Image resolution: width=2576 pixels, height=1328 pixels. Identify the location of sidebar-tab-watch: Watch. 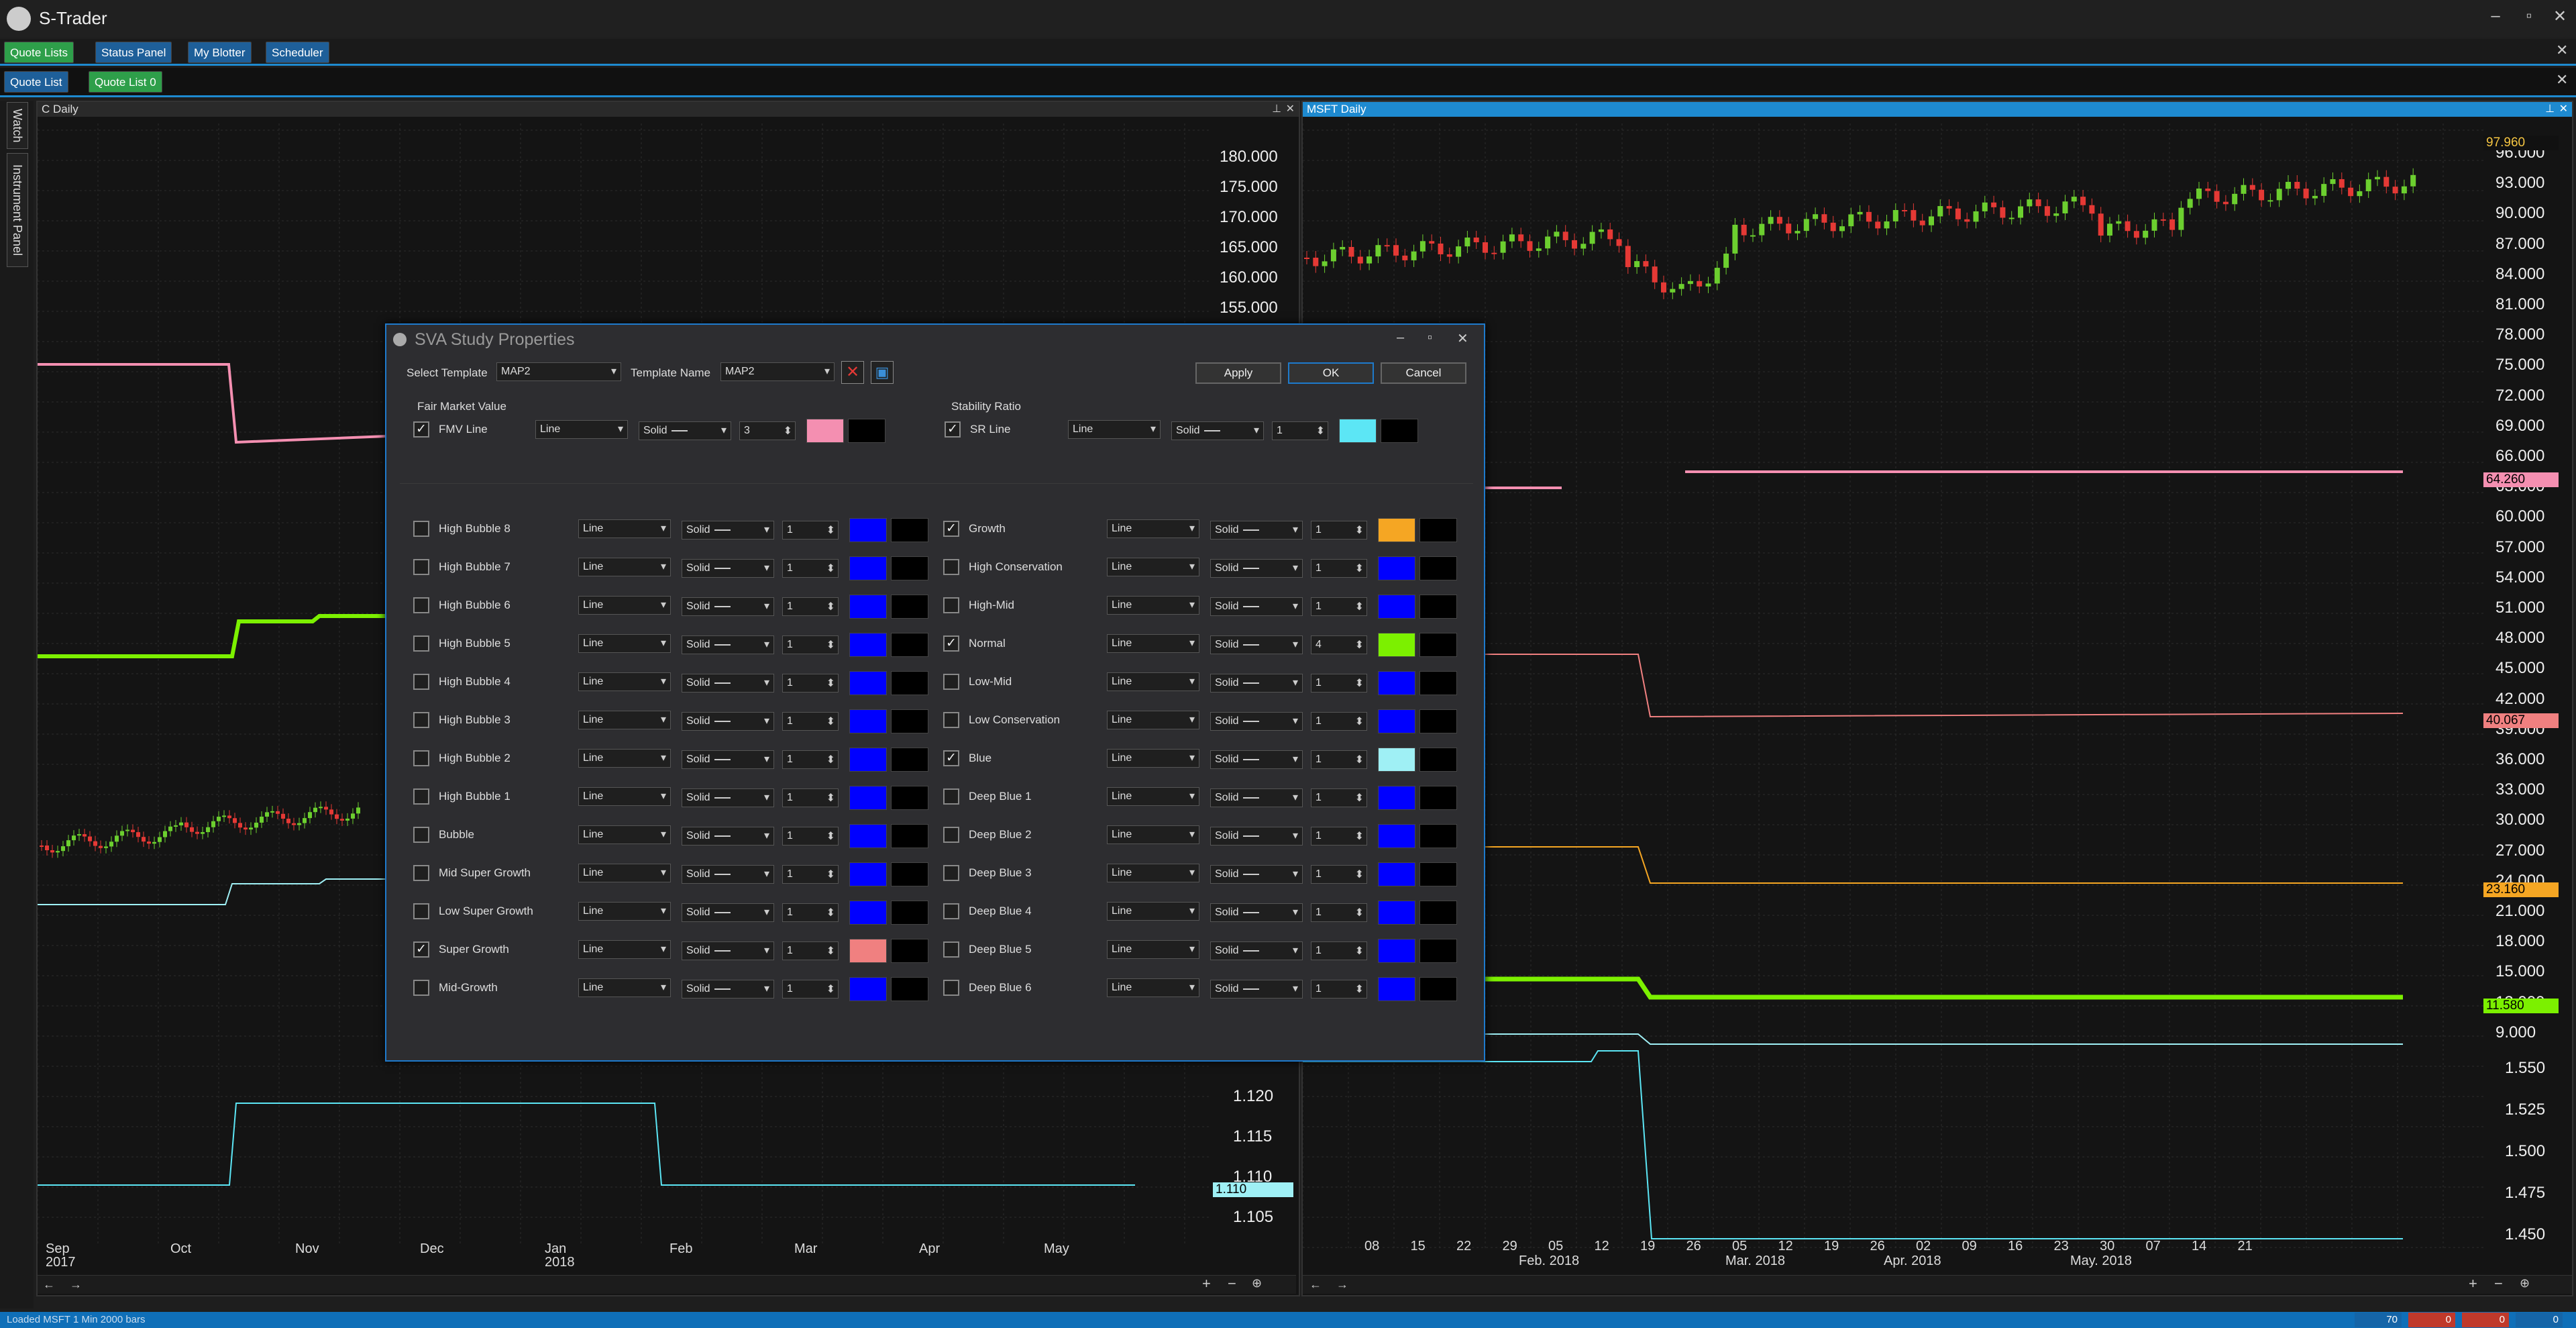
(17, 125).